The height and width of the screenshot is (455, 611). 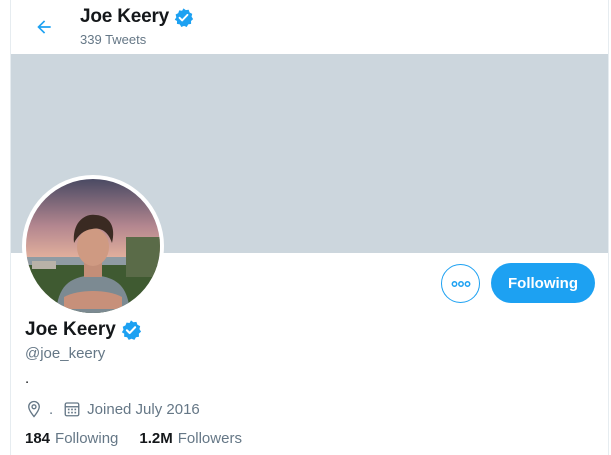 I want to click on profile-joined-date: Joined July 2016, so click(x=143, y=409).